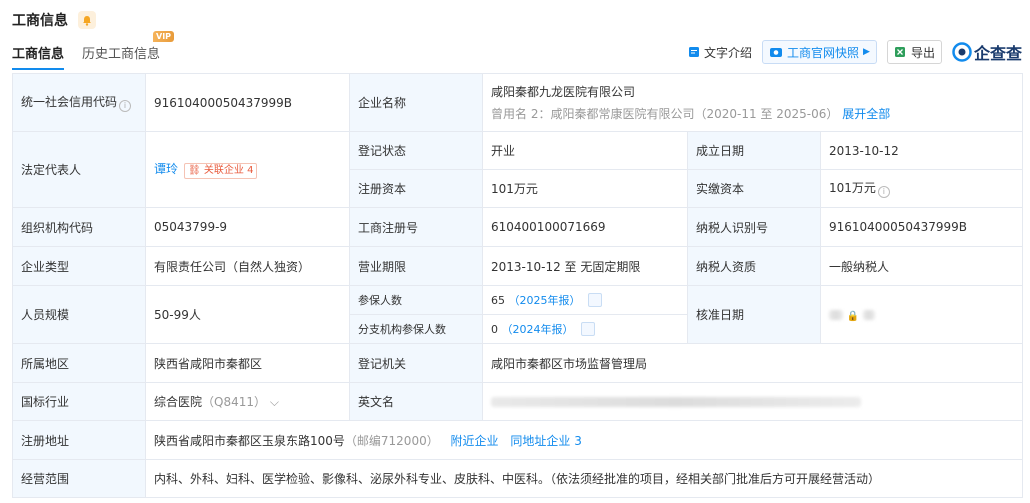 The width and height of the screenshot is (1030, 503). Describe the element at coordinates (247, 102) in the screenshot. I see `credit-code-value: 91610400050437999B` at that location.